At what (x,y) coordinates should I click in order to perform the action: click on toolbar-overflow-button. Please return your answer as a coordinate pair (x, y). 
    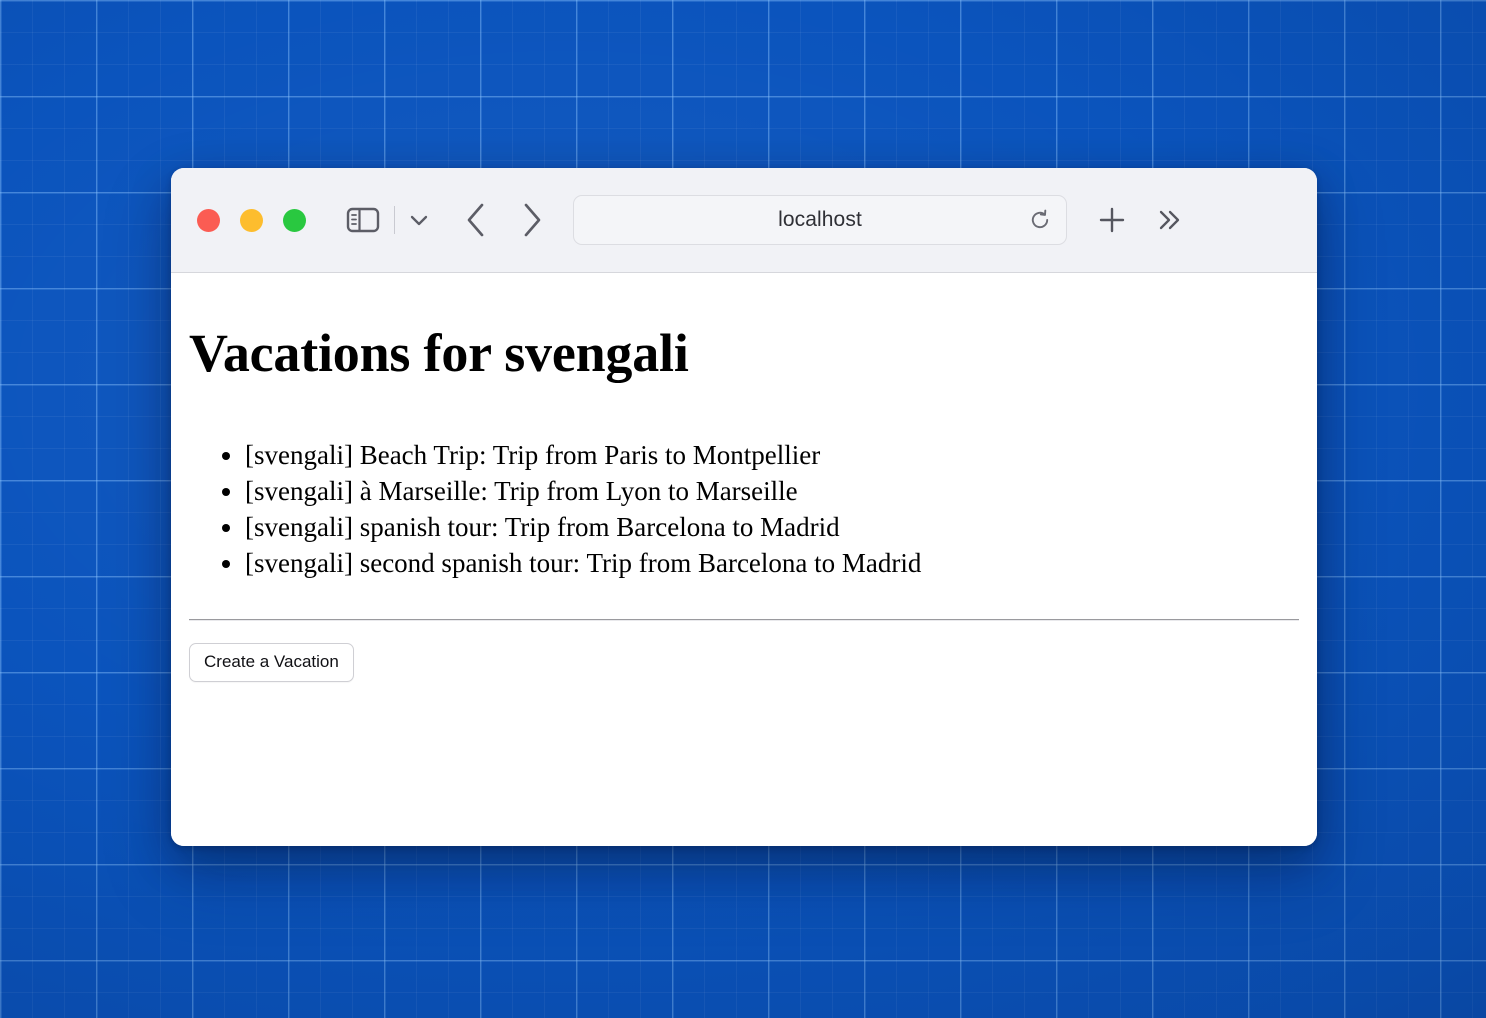
    Looking at the image, I should click on (1170, 220).